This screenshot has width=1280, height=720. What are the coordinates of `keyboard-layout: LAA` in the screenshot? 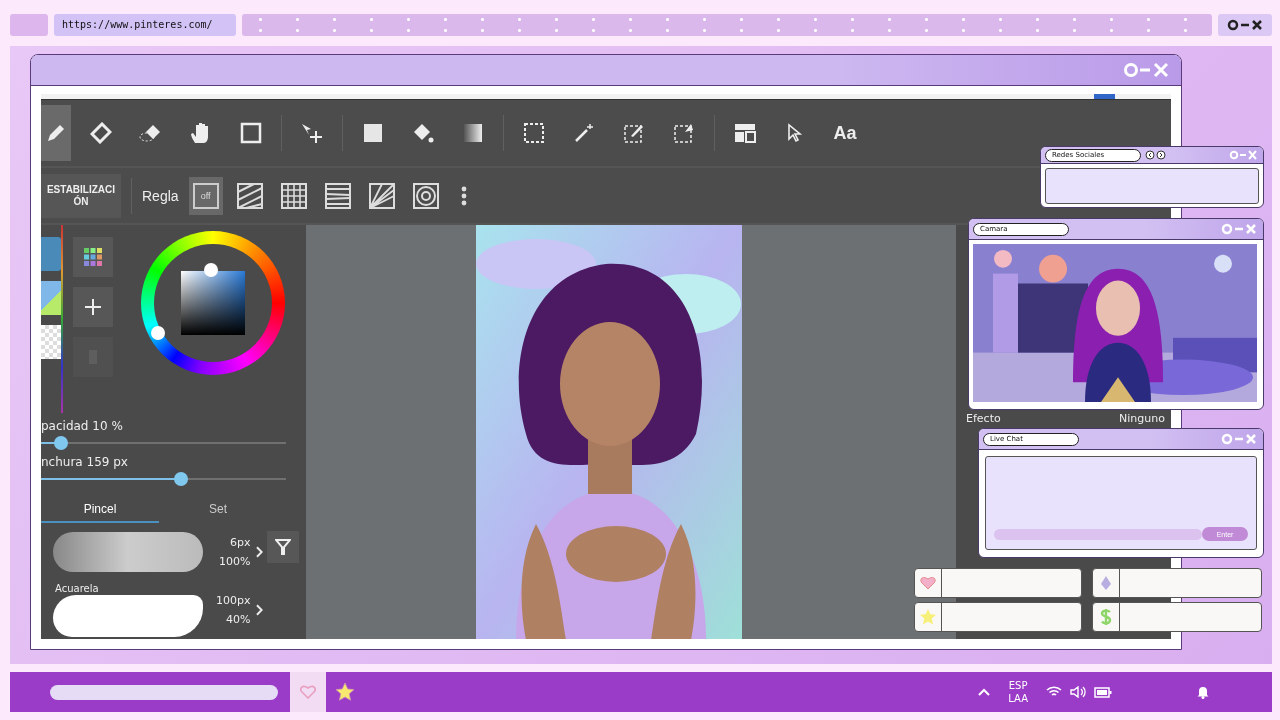 It's located at (1018, 698).